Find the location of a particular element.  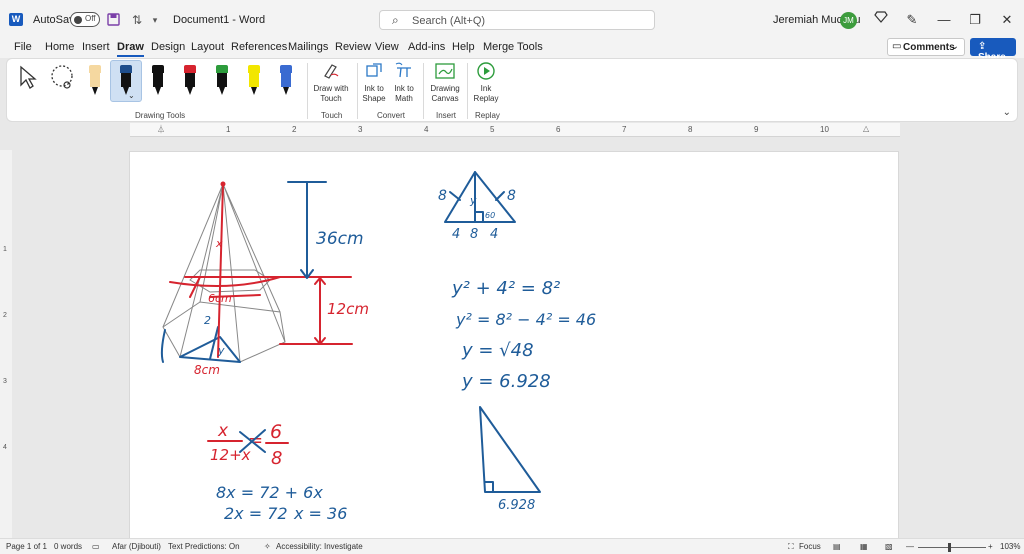

save-icon is located at coordinates (113, 20).